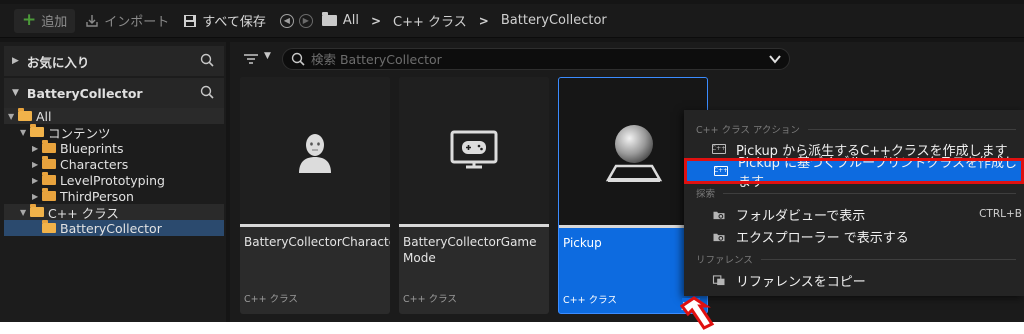 The width and height of the screenshot is (1024, 334). I want to click on import-icon, so click(92, 20).